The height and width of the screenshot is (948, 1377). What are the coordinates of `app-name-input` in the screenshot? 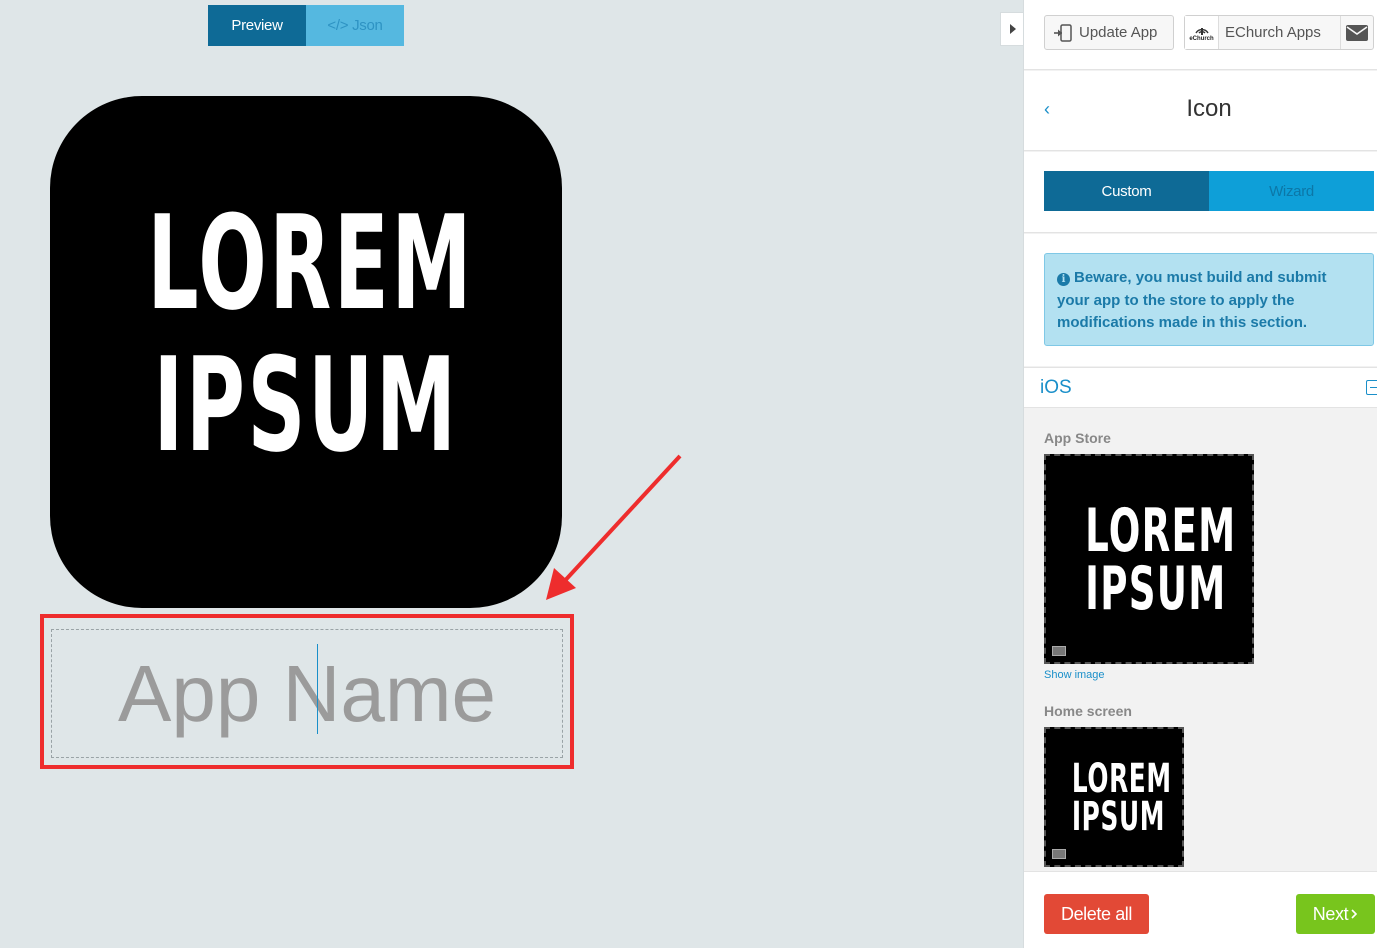 It's located at (307, 693).